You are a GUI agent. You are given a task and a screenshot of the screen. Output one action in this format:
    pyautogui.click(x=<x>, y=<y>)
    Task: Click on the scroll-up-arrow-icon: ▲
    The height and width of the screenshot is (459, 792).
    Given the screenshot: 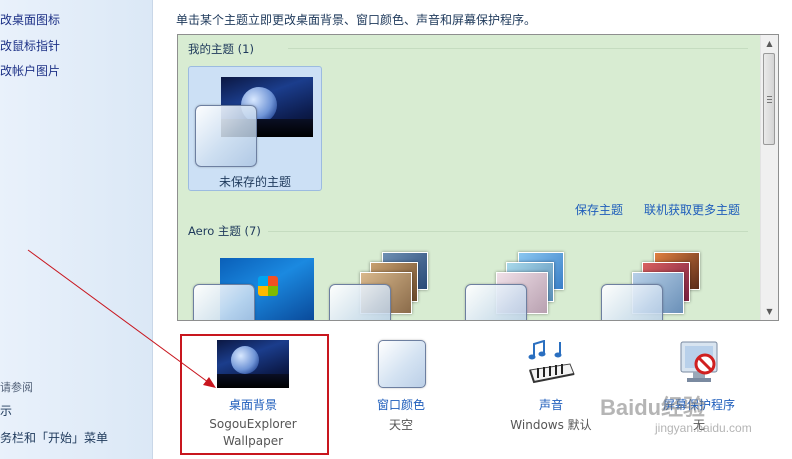 What is the action you would take?
    pyautogui.click(x=769, y=43)
    